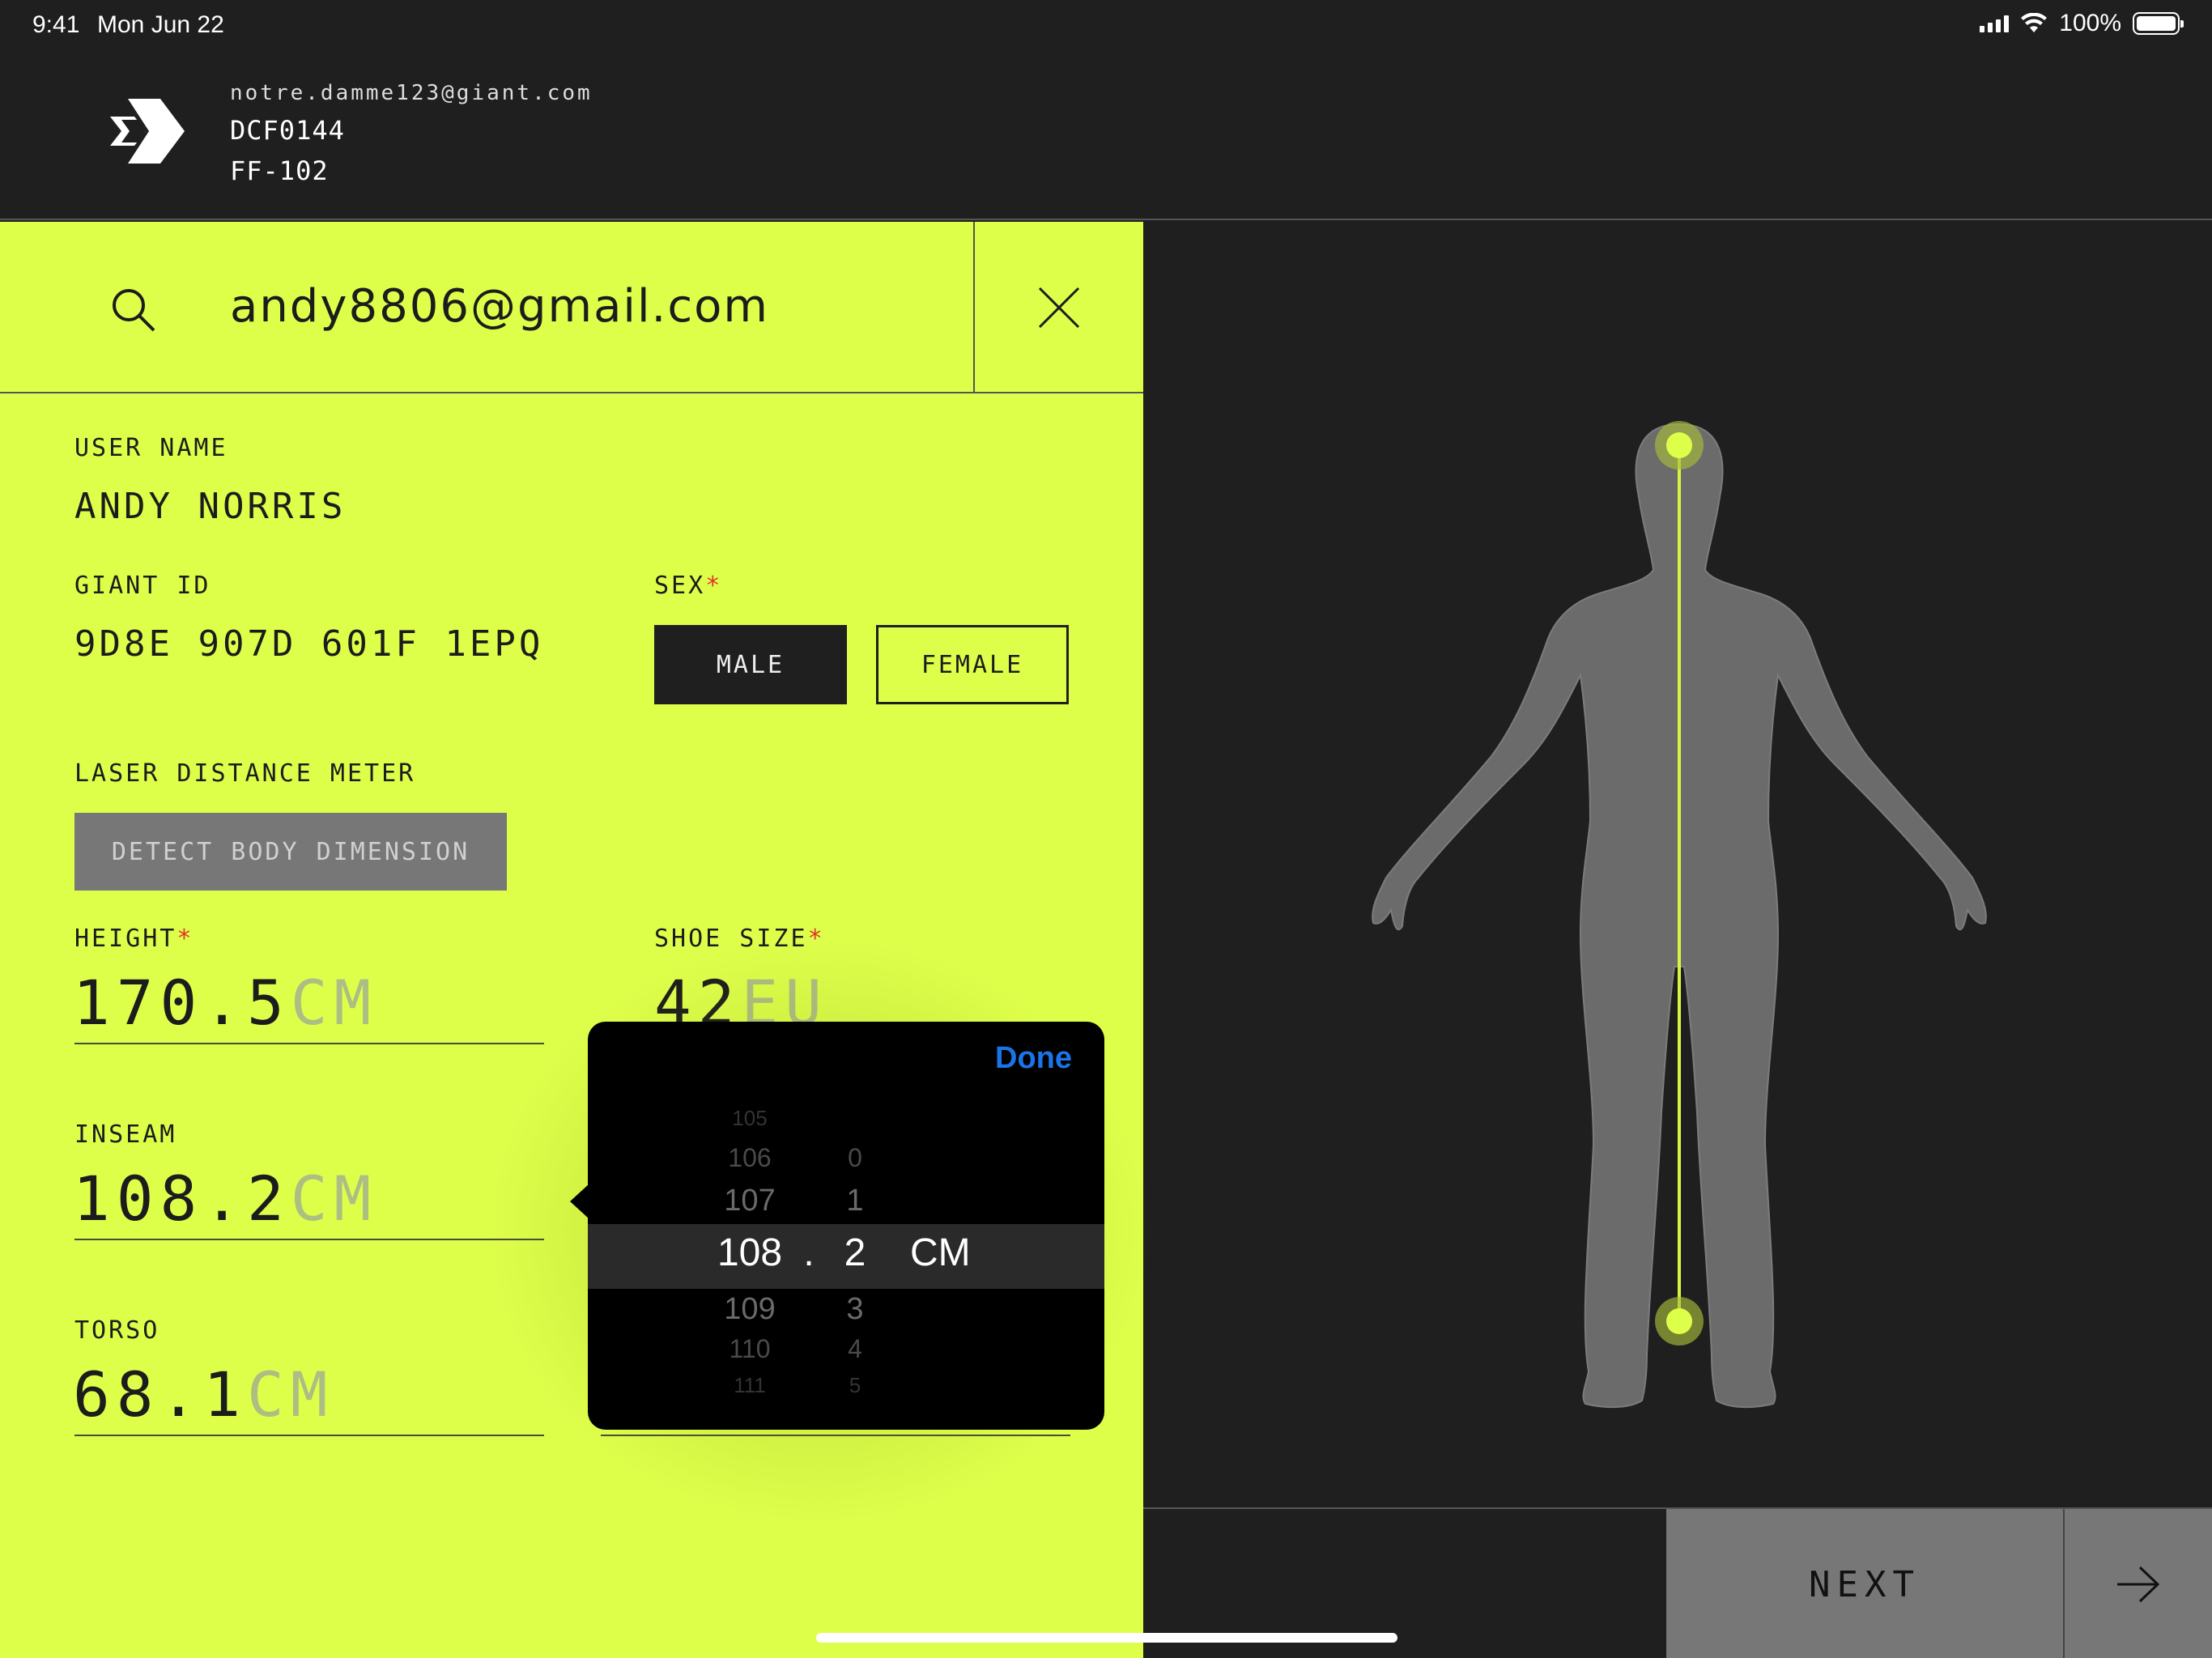 This screenshot has height=1658, width=2212. Describe the element at coordinates (750, 1385) in the screenshot. I see `picker-integer-option: 111` at that location.